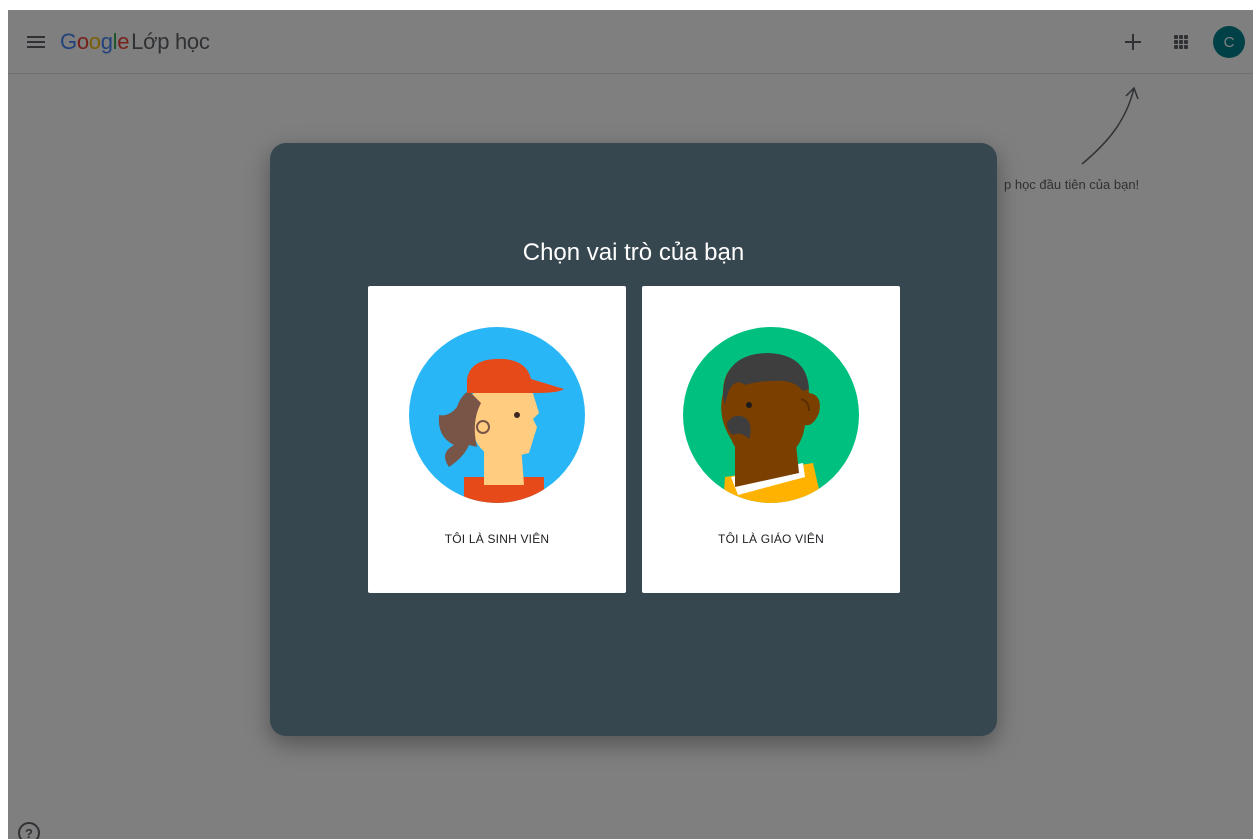  I want to click on teacher-illustration-icon, so click(771, 415).